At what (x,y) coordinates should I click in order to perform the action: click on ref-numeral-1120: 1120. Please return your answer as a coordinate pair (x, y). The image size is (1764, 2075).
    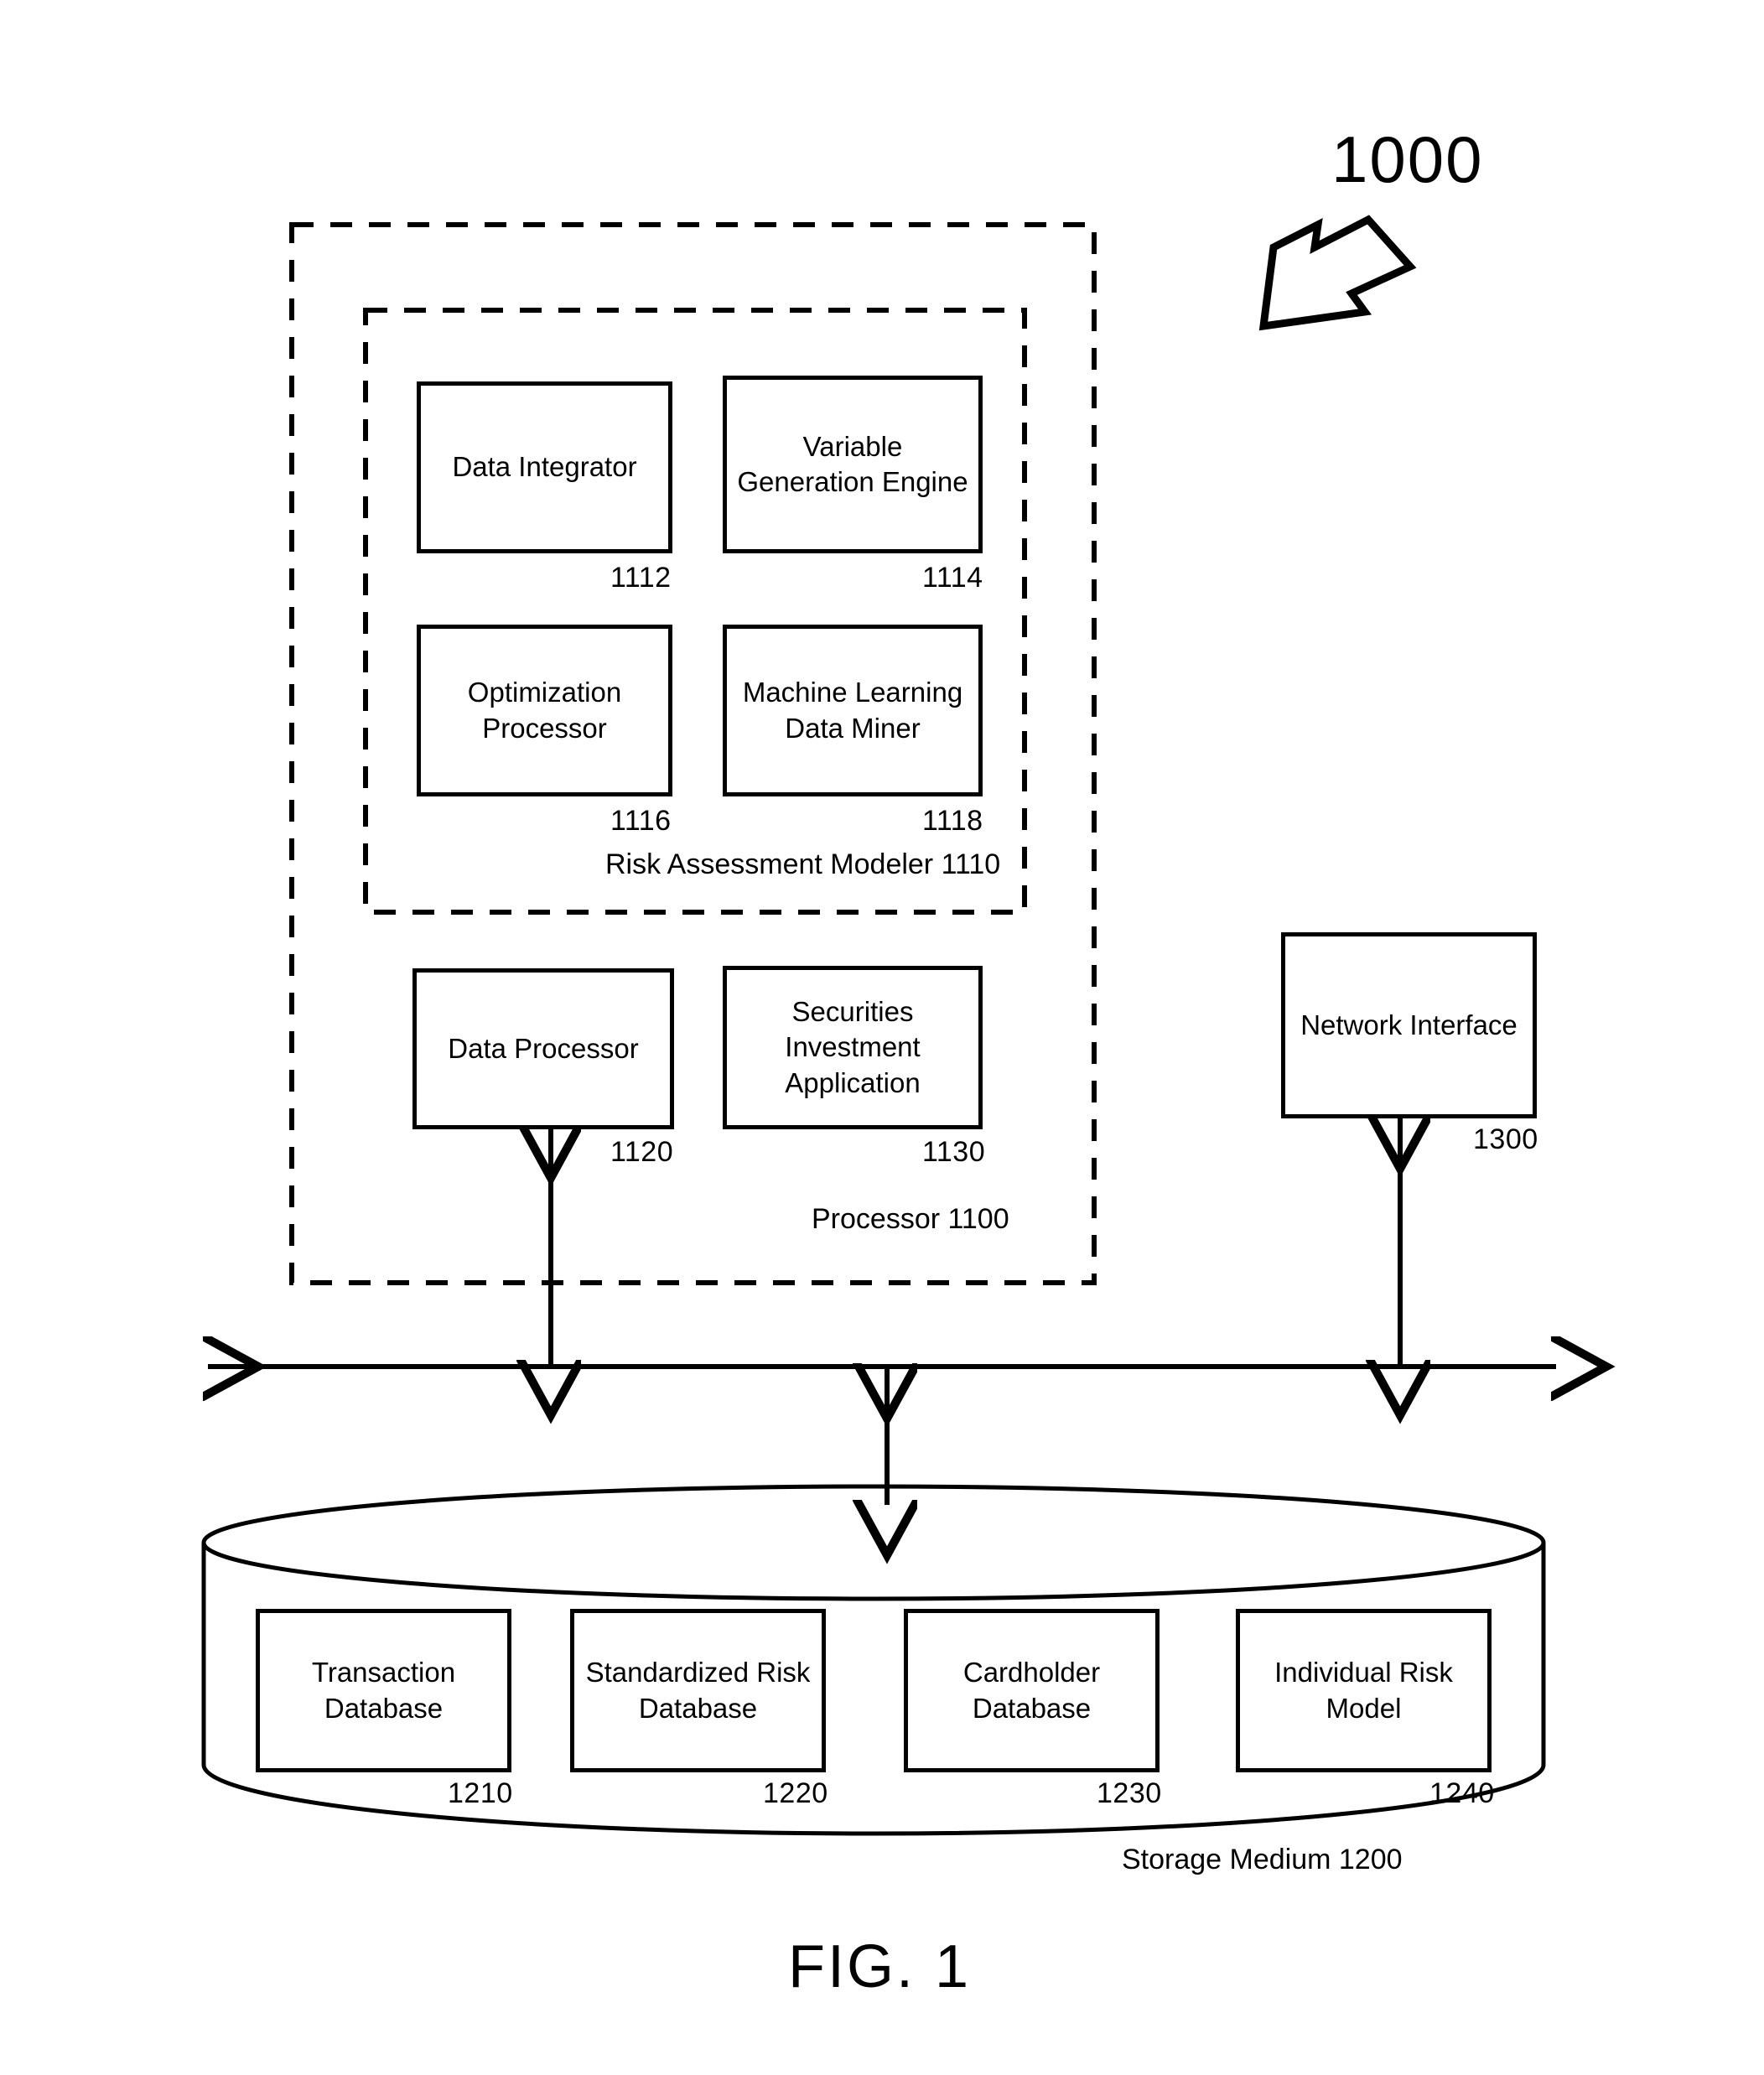
    Looking at the image, I should click on (642, 1152).